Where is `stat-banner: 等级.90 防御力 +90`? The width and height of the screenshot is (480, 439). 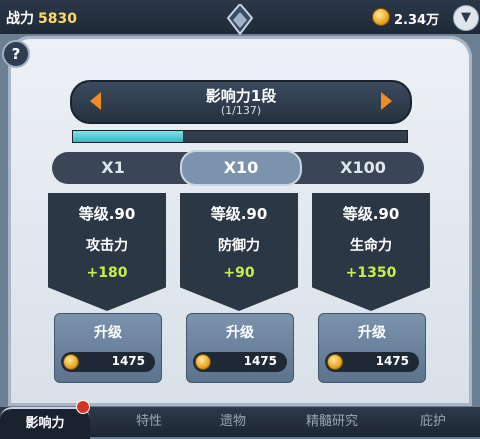
stat-banner: 等级.90 防御力 +90 is located at coordinates (239, 252).